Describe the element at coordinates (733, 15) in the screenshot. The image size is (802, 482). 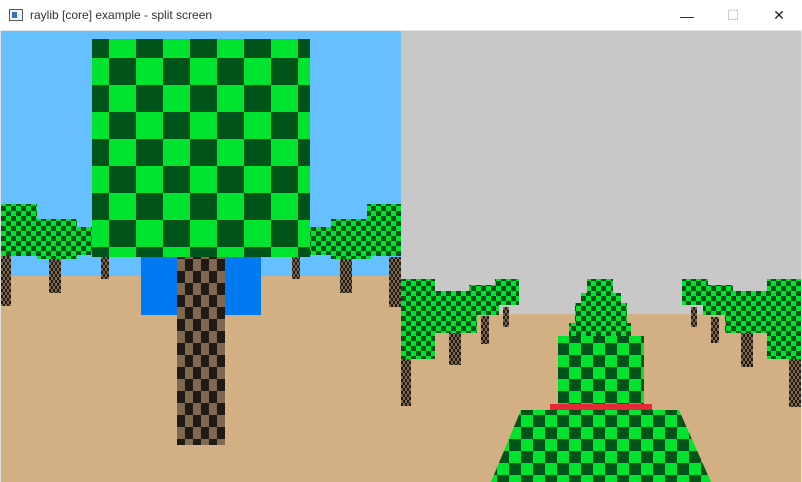
I see `maximize-button: ☐` at that location.